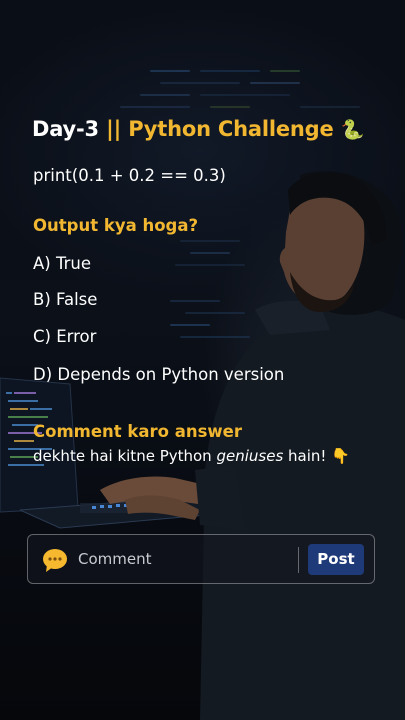 The image size is (405, 720). I want to click on option-text: Error, so click(76, 336).